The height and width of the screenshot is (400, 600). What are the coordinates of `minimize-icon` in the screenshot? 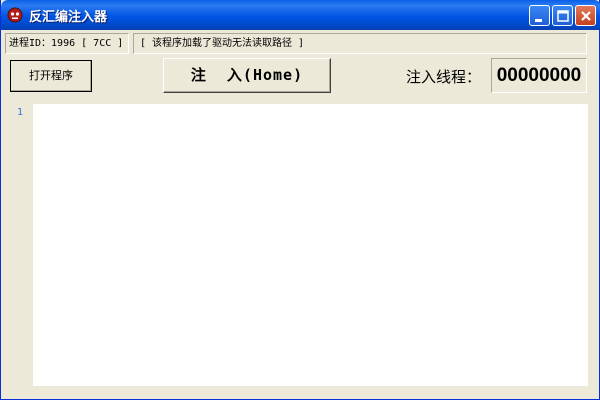 It's located at (538, 20).